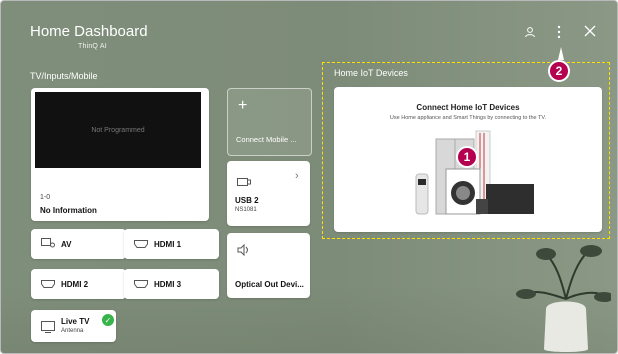 The image size is (618, 354). What do you see at coordinates (243, 105) in the screenshot?
I see `plus-icon: +` at bounding box center [243, 105].